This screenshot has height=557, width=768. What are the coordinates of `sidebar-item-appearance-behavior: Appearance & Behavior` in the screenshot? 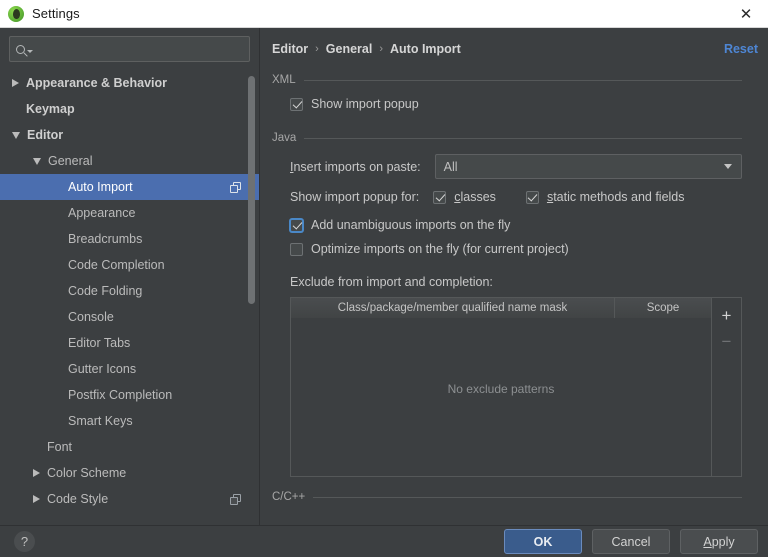 It's located at (129, 83).